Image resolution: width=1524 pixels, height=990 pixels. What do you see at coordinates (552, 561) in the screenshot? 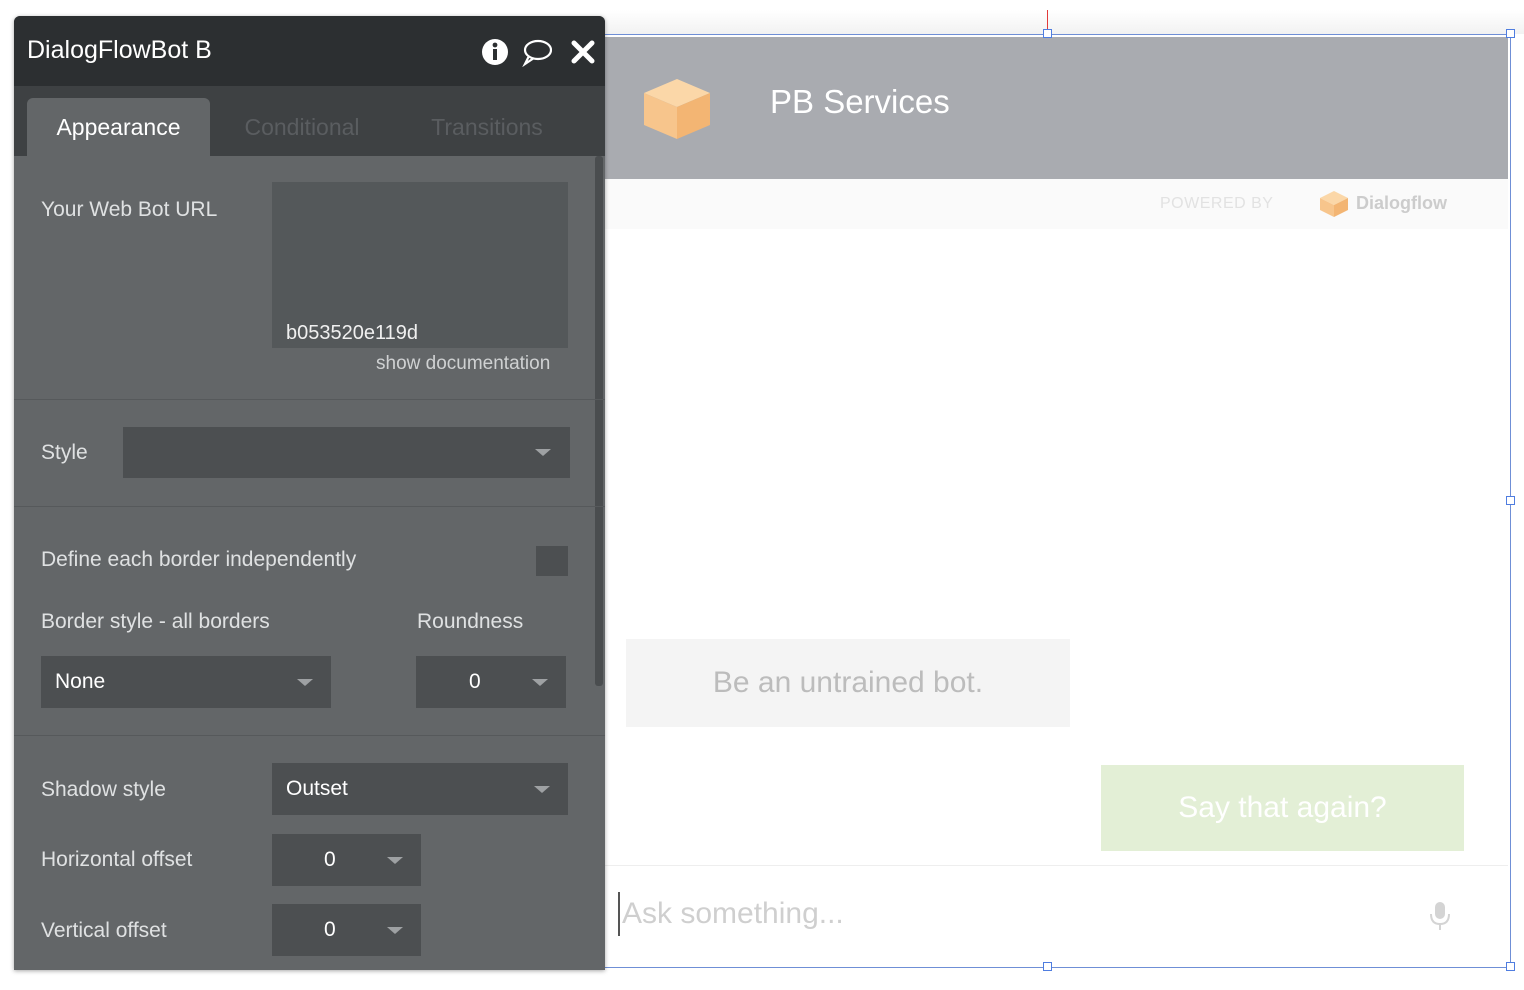
I see `border-independent-checkbox` at bounding box center [552, 561].